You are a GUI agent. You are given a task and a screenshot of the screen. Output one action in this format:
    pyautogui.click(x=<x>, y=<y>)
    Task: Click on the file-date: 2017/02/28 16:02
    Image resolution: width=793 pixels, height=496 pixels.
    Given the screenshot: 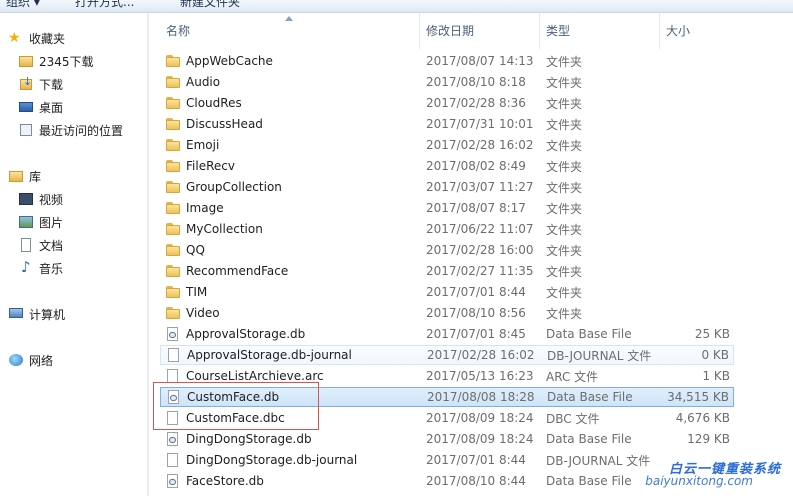 What is the action you would take?
    pyautogui.click(x=480, y=145)
    